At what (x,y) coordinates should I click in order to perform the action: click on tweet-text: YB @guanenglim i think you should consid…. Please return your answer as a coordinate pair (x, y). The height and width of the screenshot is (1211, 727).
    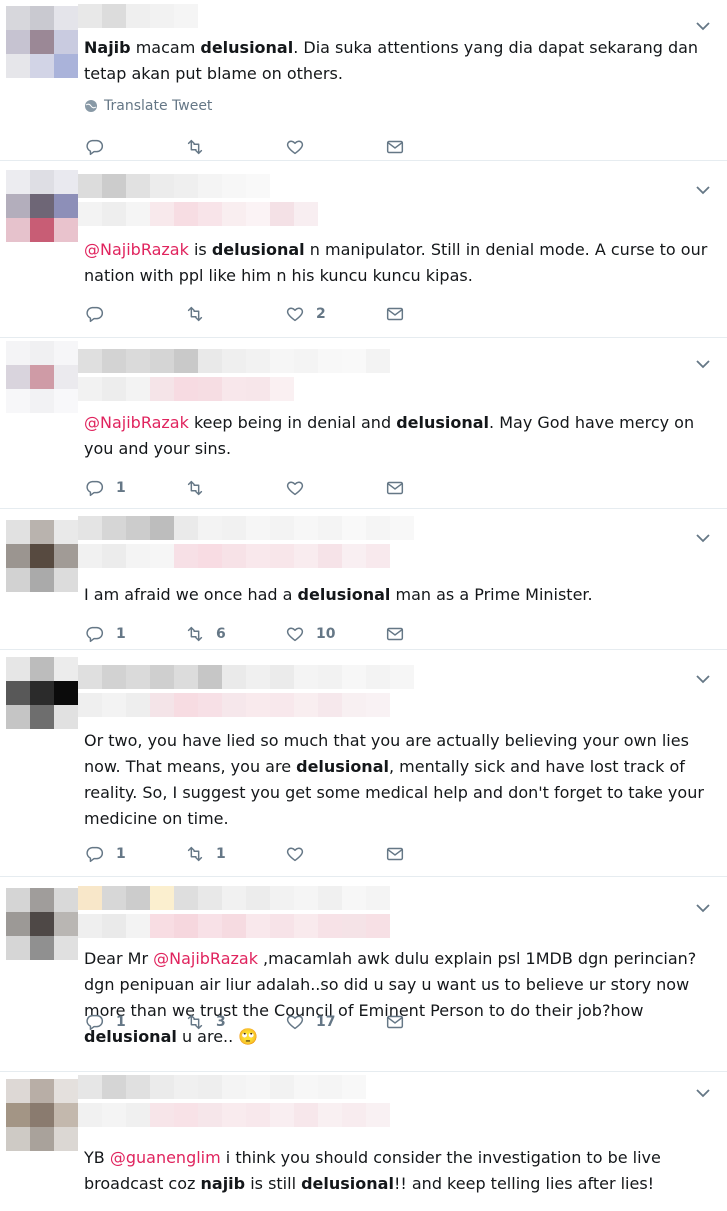
    Looking at the image, I should click on (398, 1171).